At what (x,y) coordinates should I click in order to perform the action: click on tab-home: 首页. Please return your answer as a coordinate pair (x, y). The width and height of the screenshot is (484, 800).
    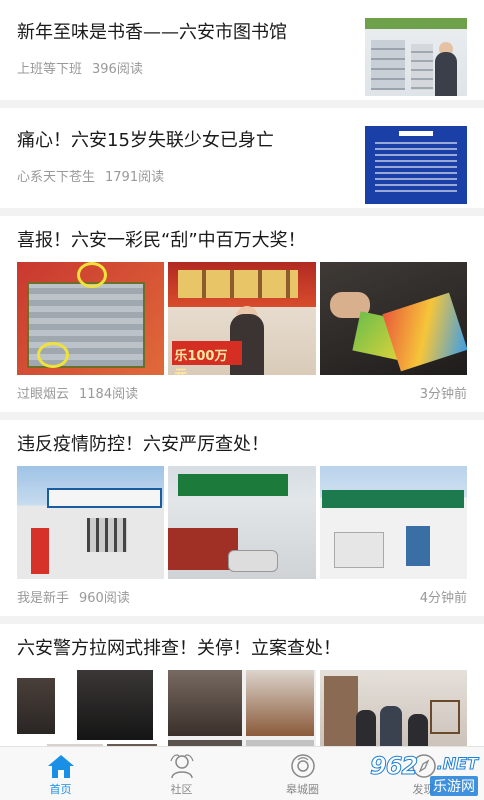
    Looking at the image, I should click on (60, 773).